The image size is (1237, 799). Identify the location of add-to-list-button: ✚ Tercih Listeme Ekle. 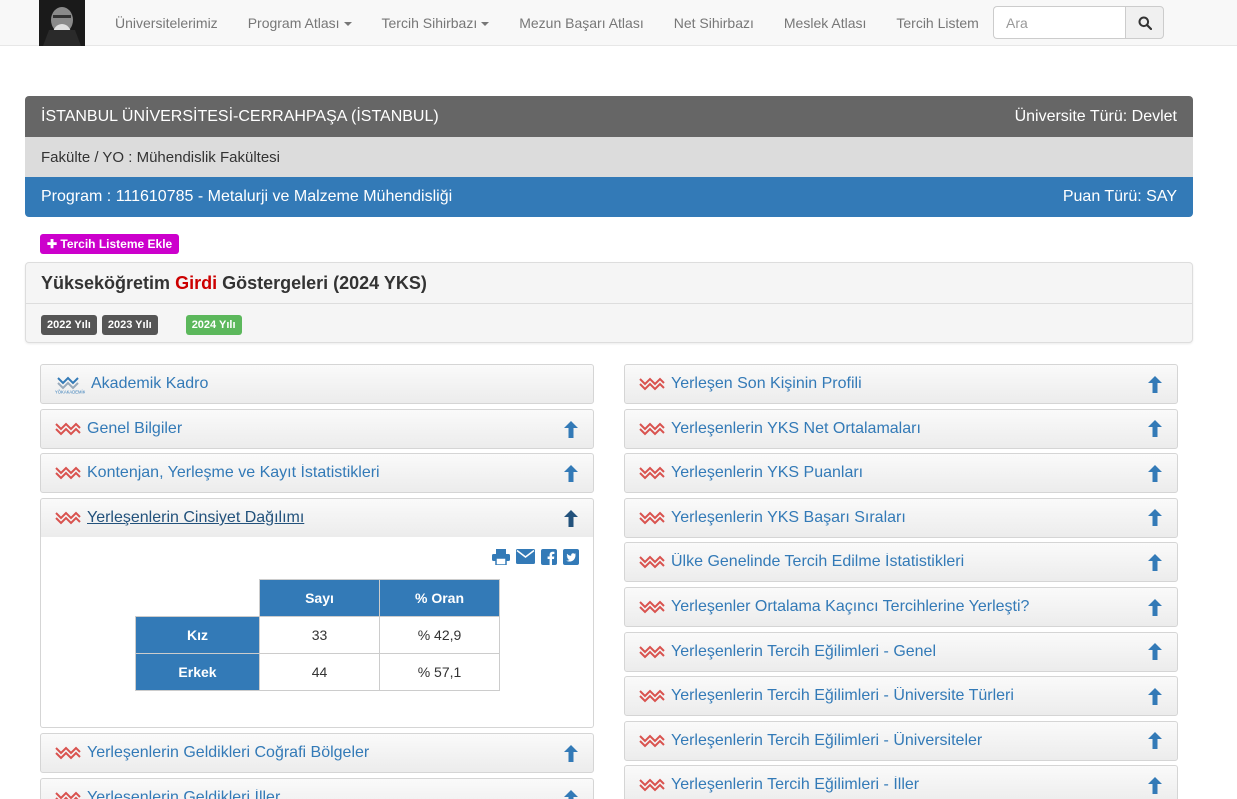
(110, 244).